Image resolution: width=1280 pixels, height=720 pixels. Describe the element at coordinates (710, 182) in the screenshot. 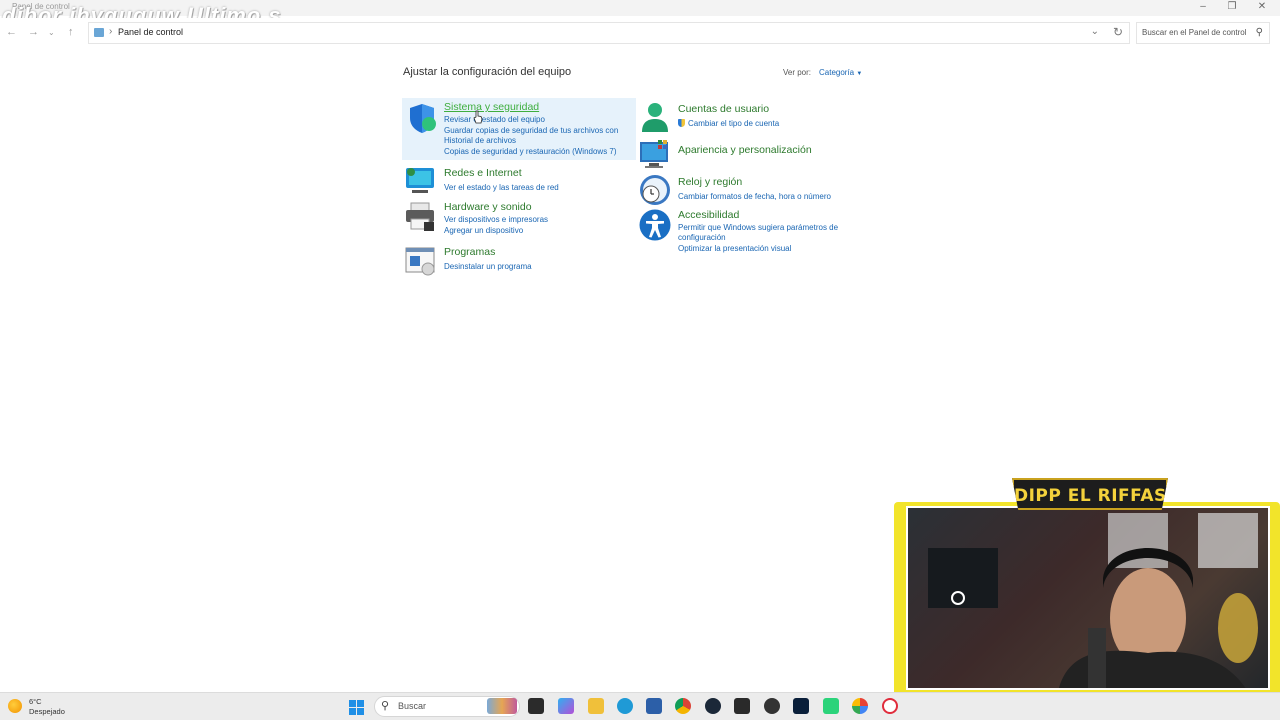

I see `category-title: Reloj y región` at that location.